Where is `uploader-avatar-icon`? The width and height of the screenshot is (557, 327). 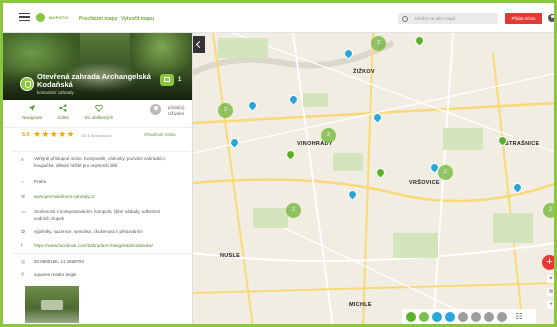
uploader-avatar-icon is located at coordinates (155, 109).